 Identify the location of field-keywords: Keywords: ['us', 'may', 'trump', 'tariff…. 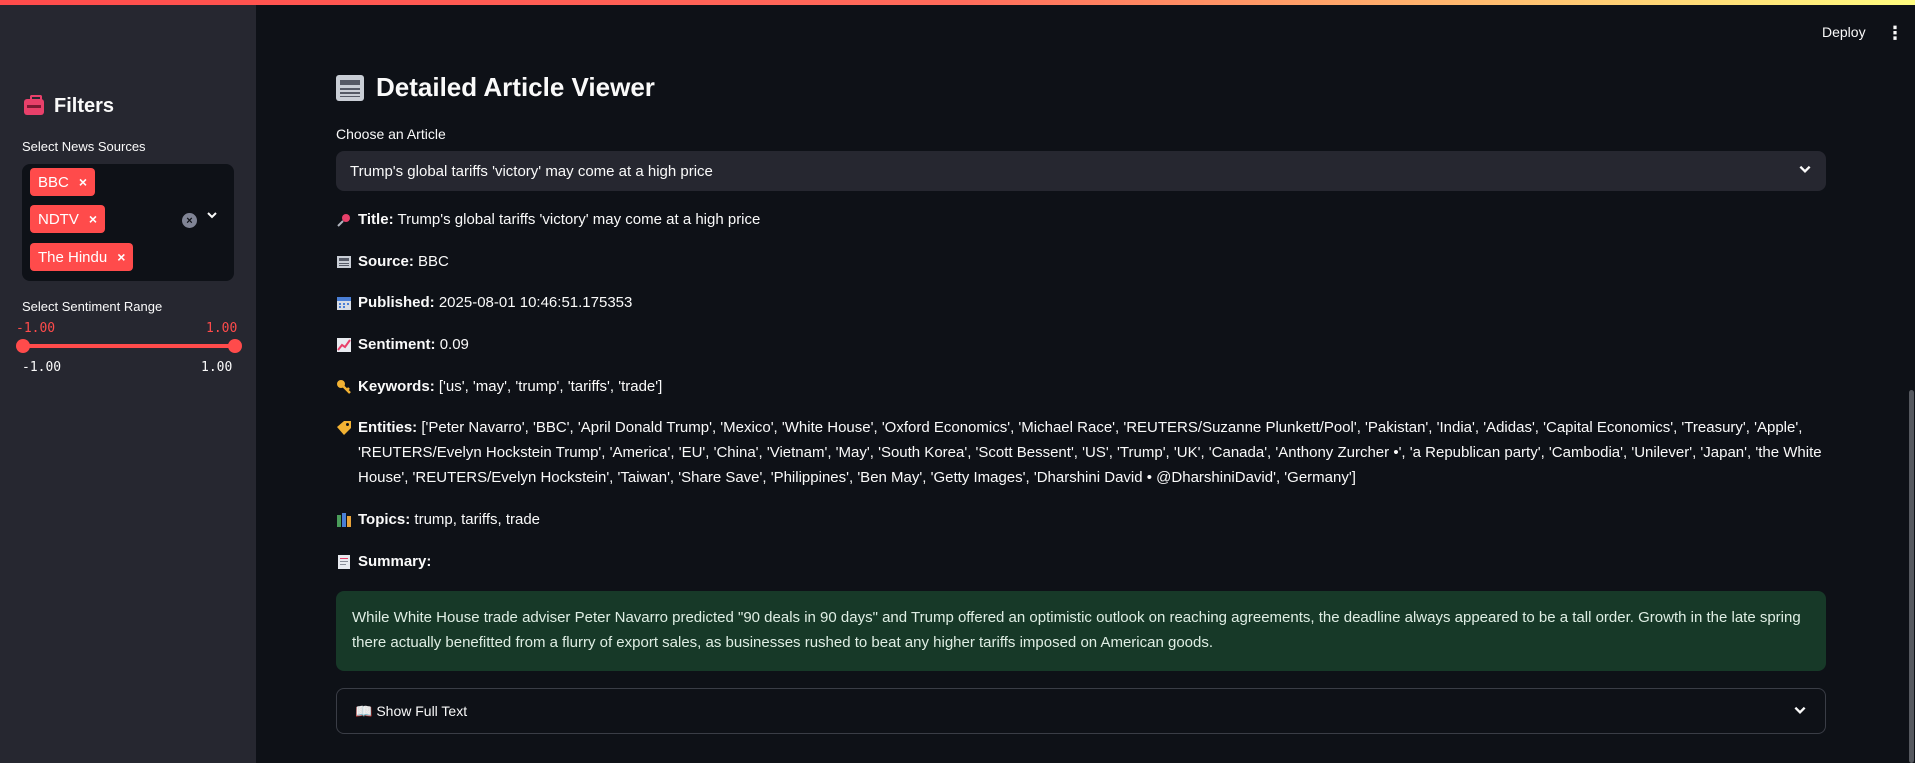
(1081, 386).